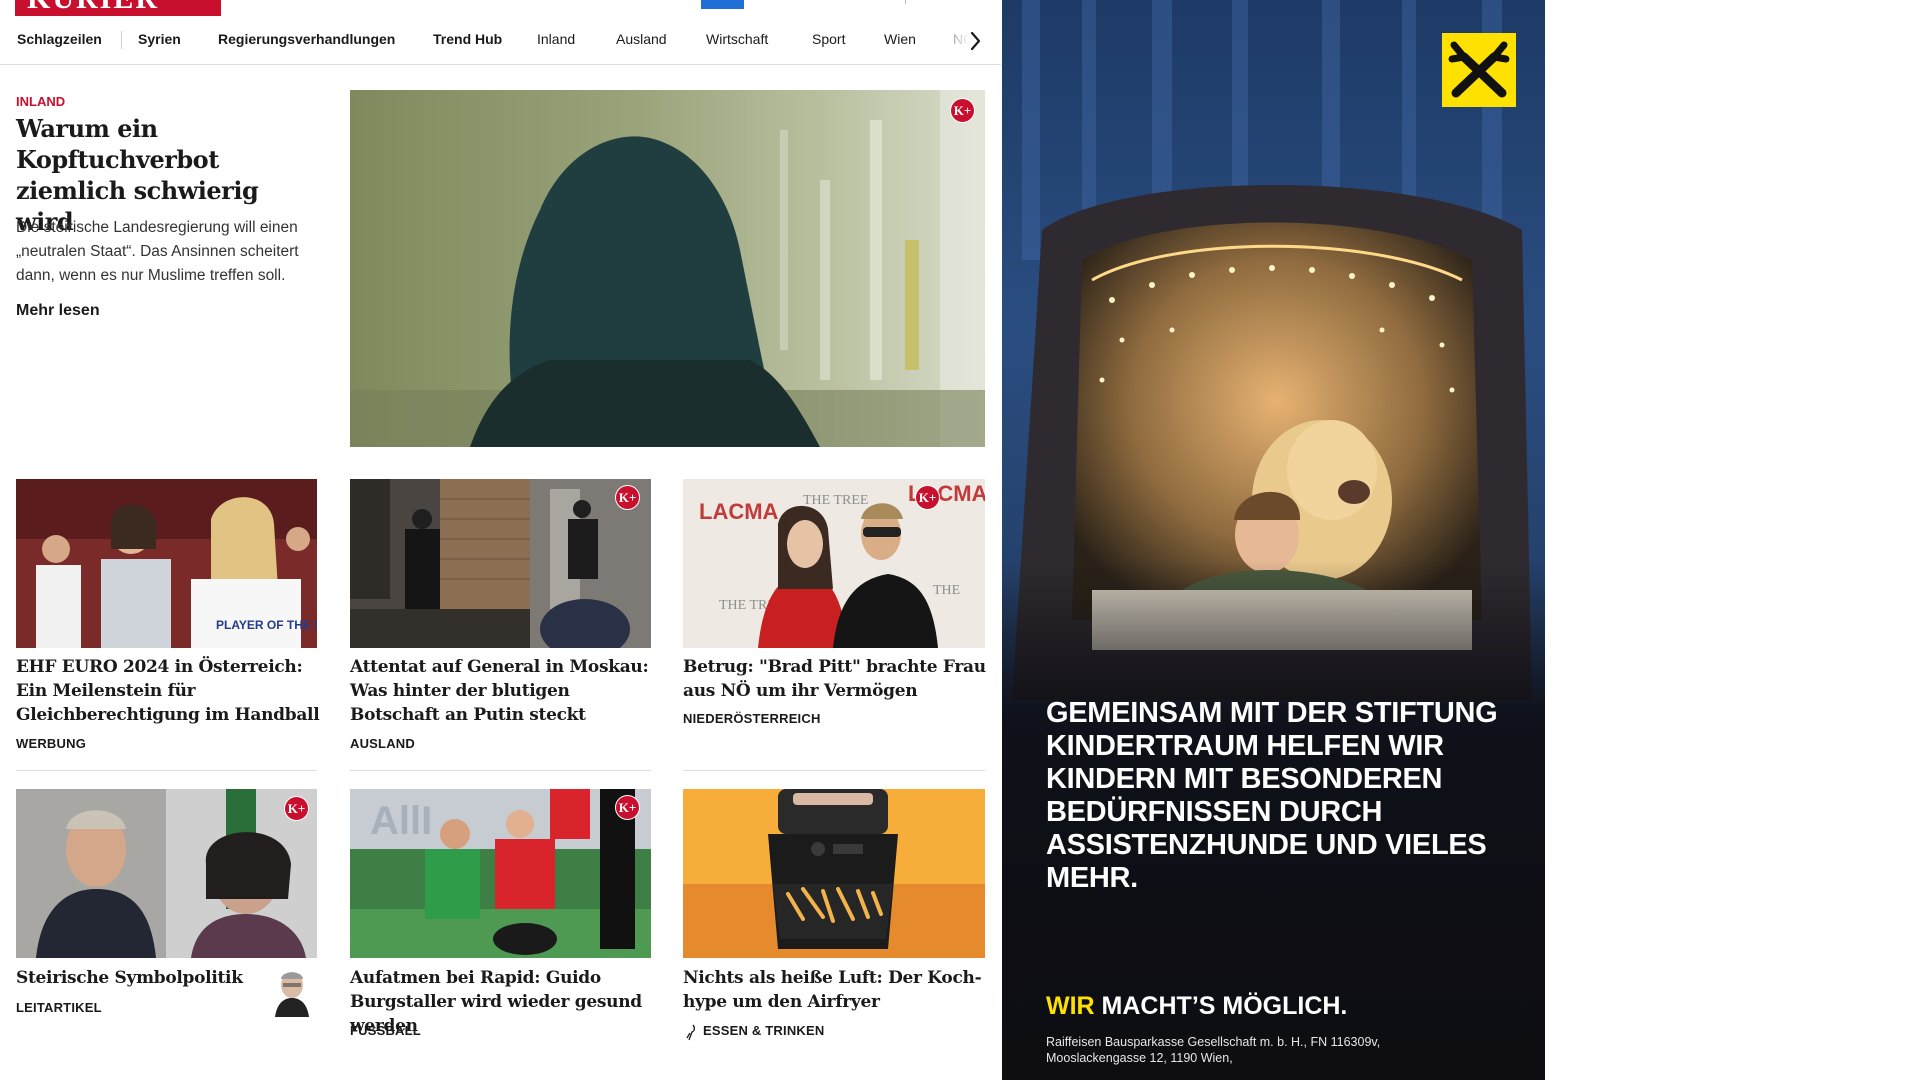 Image resolution: width=1920 pixels, height=1080 pixels. Describe the element at coordinates (59, 1007) in the screenshot. I see `card-category: LEITARTIKEL` at that location.